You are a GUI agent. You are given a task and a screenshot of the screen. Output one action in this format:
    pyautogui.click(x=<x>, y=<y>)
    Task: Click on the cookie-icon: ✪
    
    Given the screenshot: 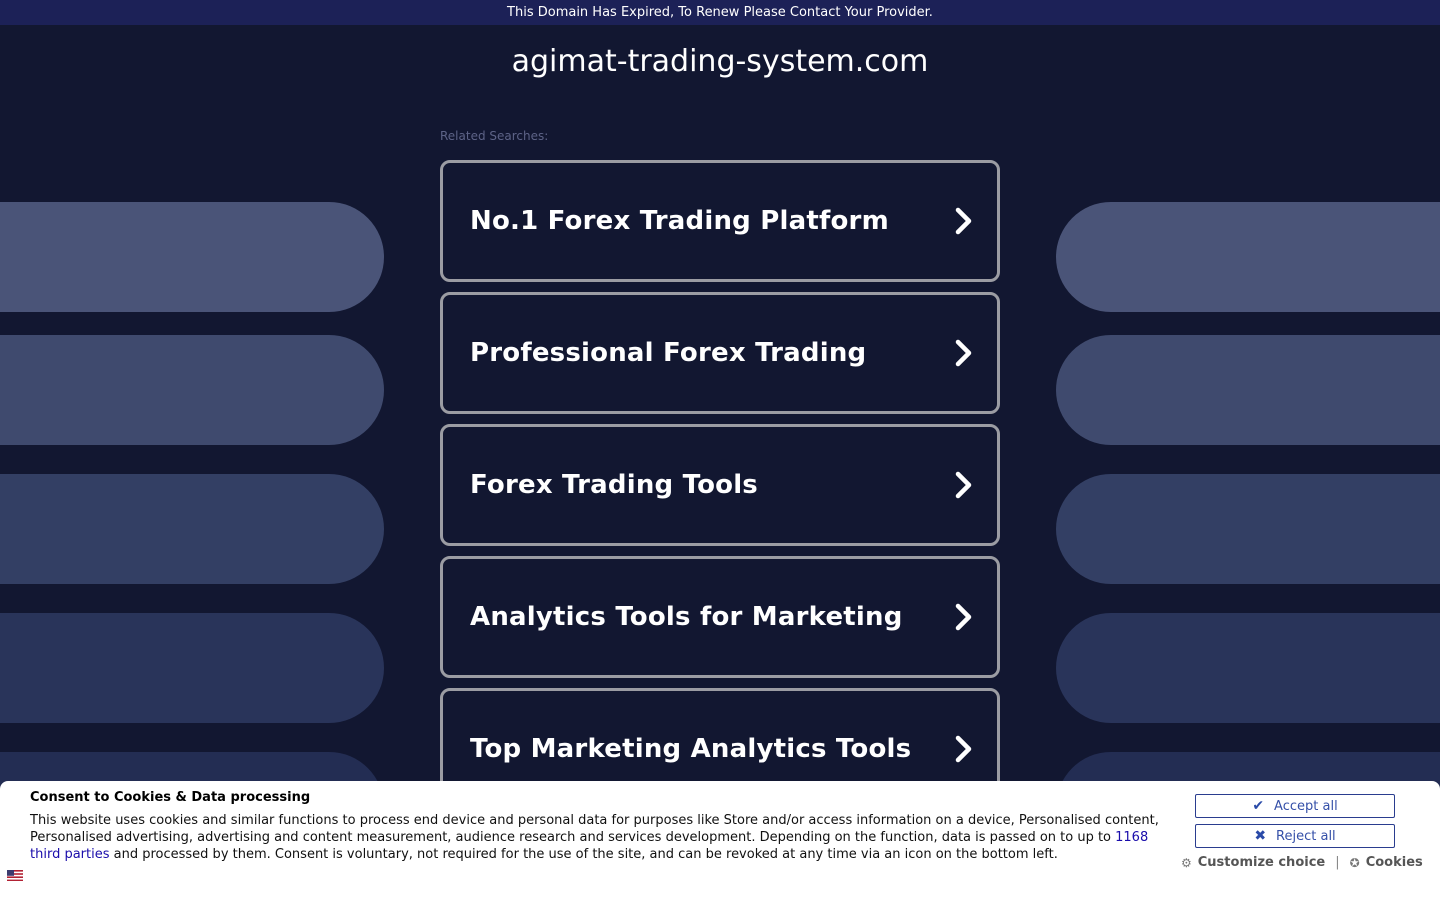 What is the action you would take?
    pyautogui.click(x=1354, y=862)
    